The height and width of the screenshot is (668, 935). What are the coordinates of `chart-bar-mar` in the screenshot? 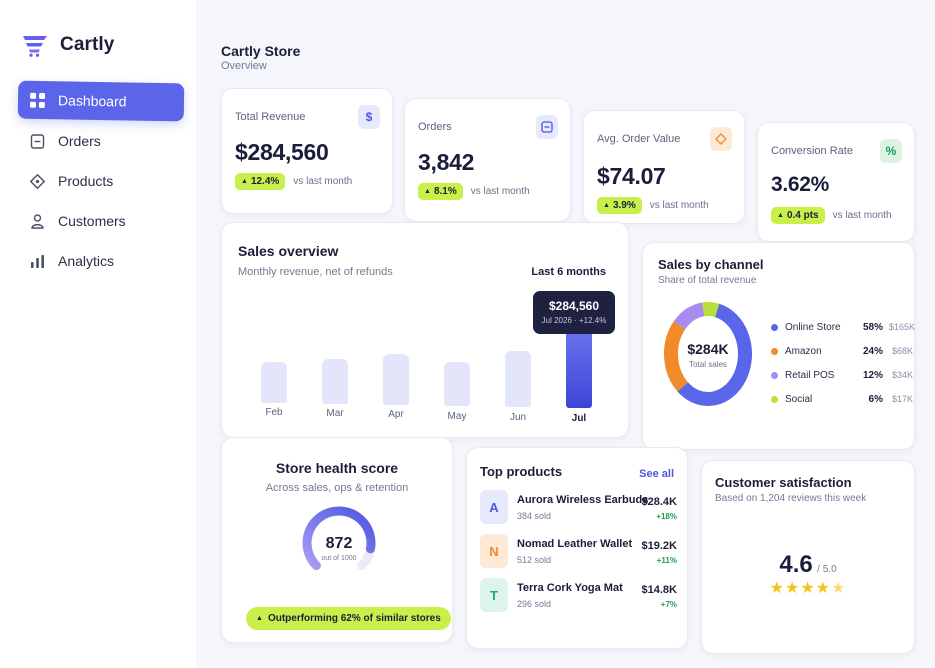 It's located at (335, 381).